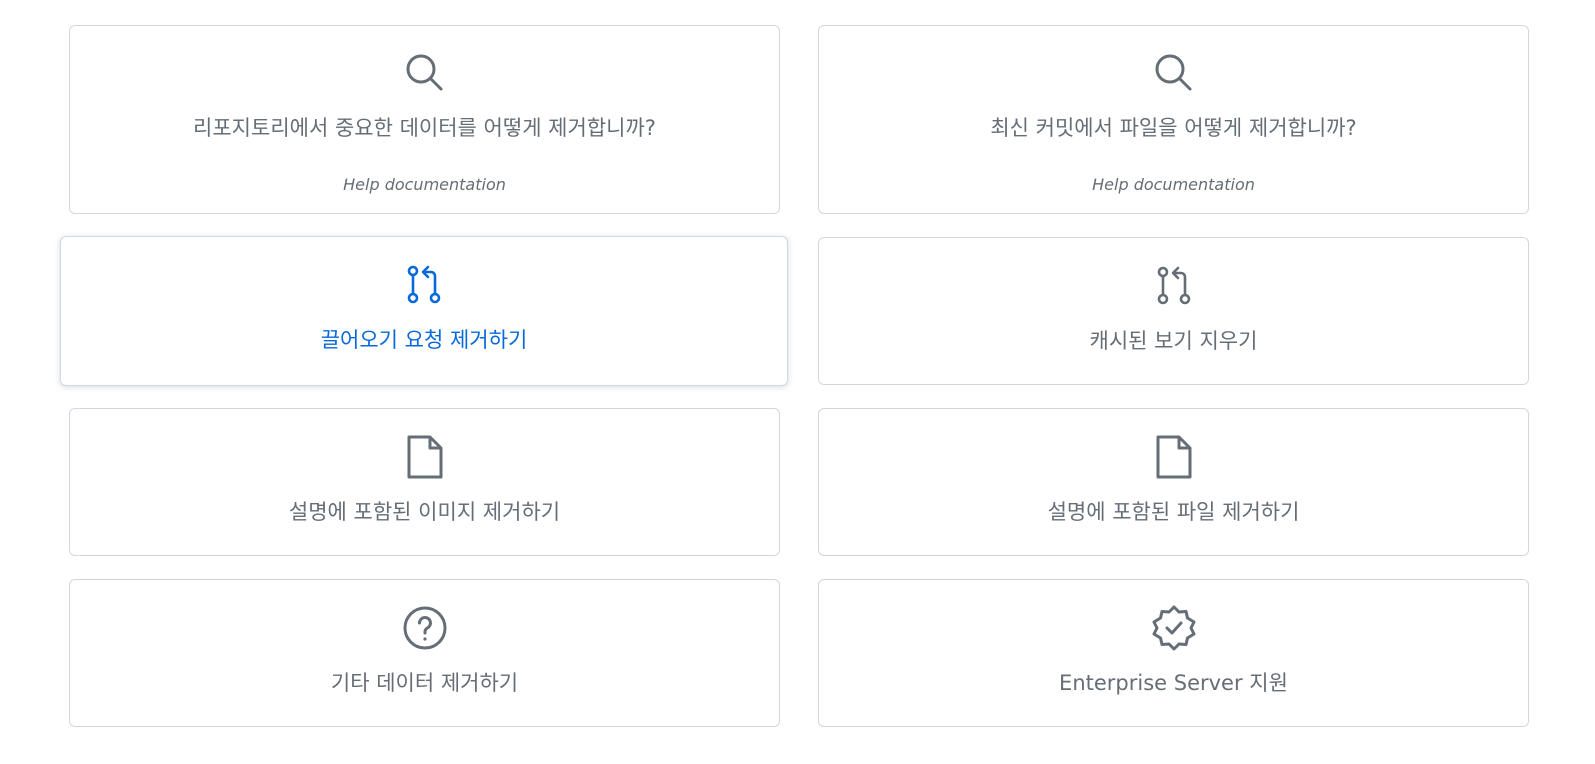 The image size is (1595, 764). Describe the element at coordinates (1173, 311) in the screenshot. I see `option-card-clear-cached-view: 캐시된 보기 지우기` at that location.